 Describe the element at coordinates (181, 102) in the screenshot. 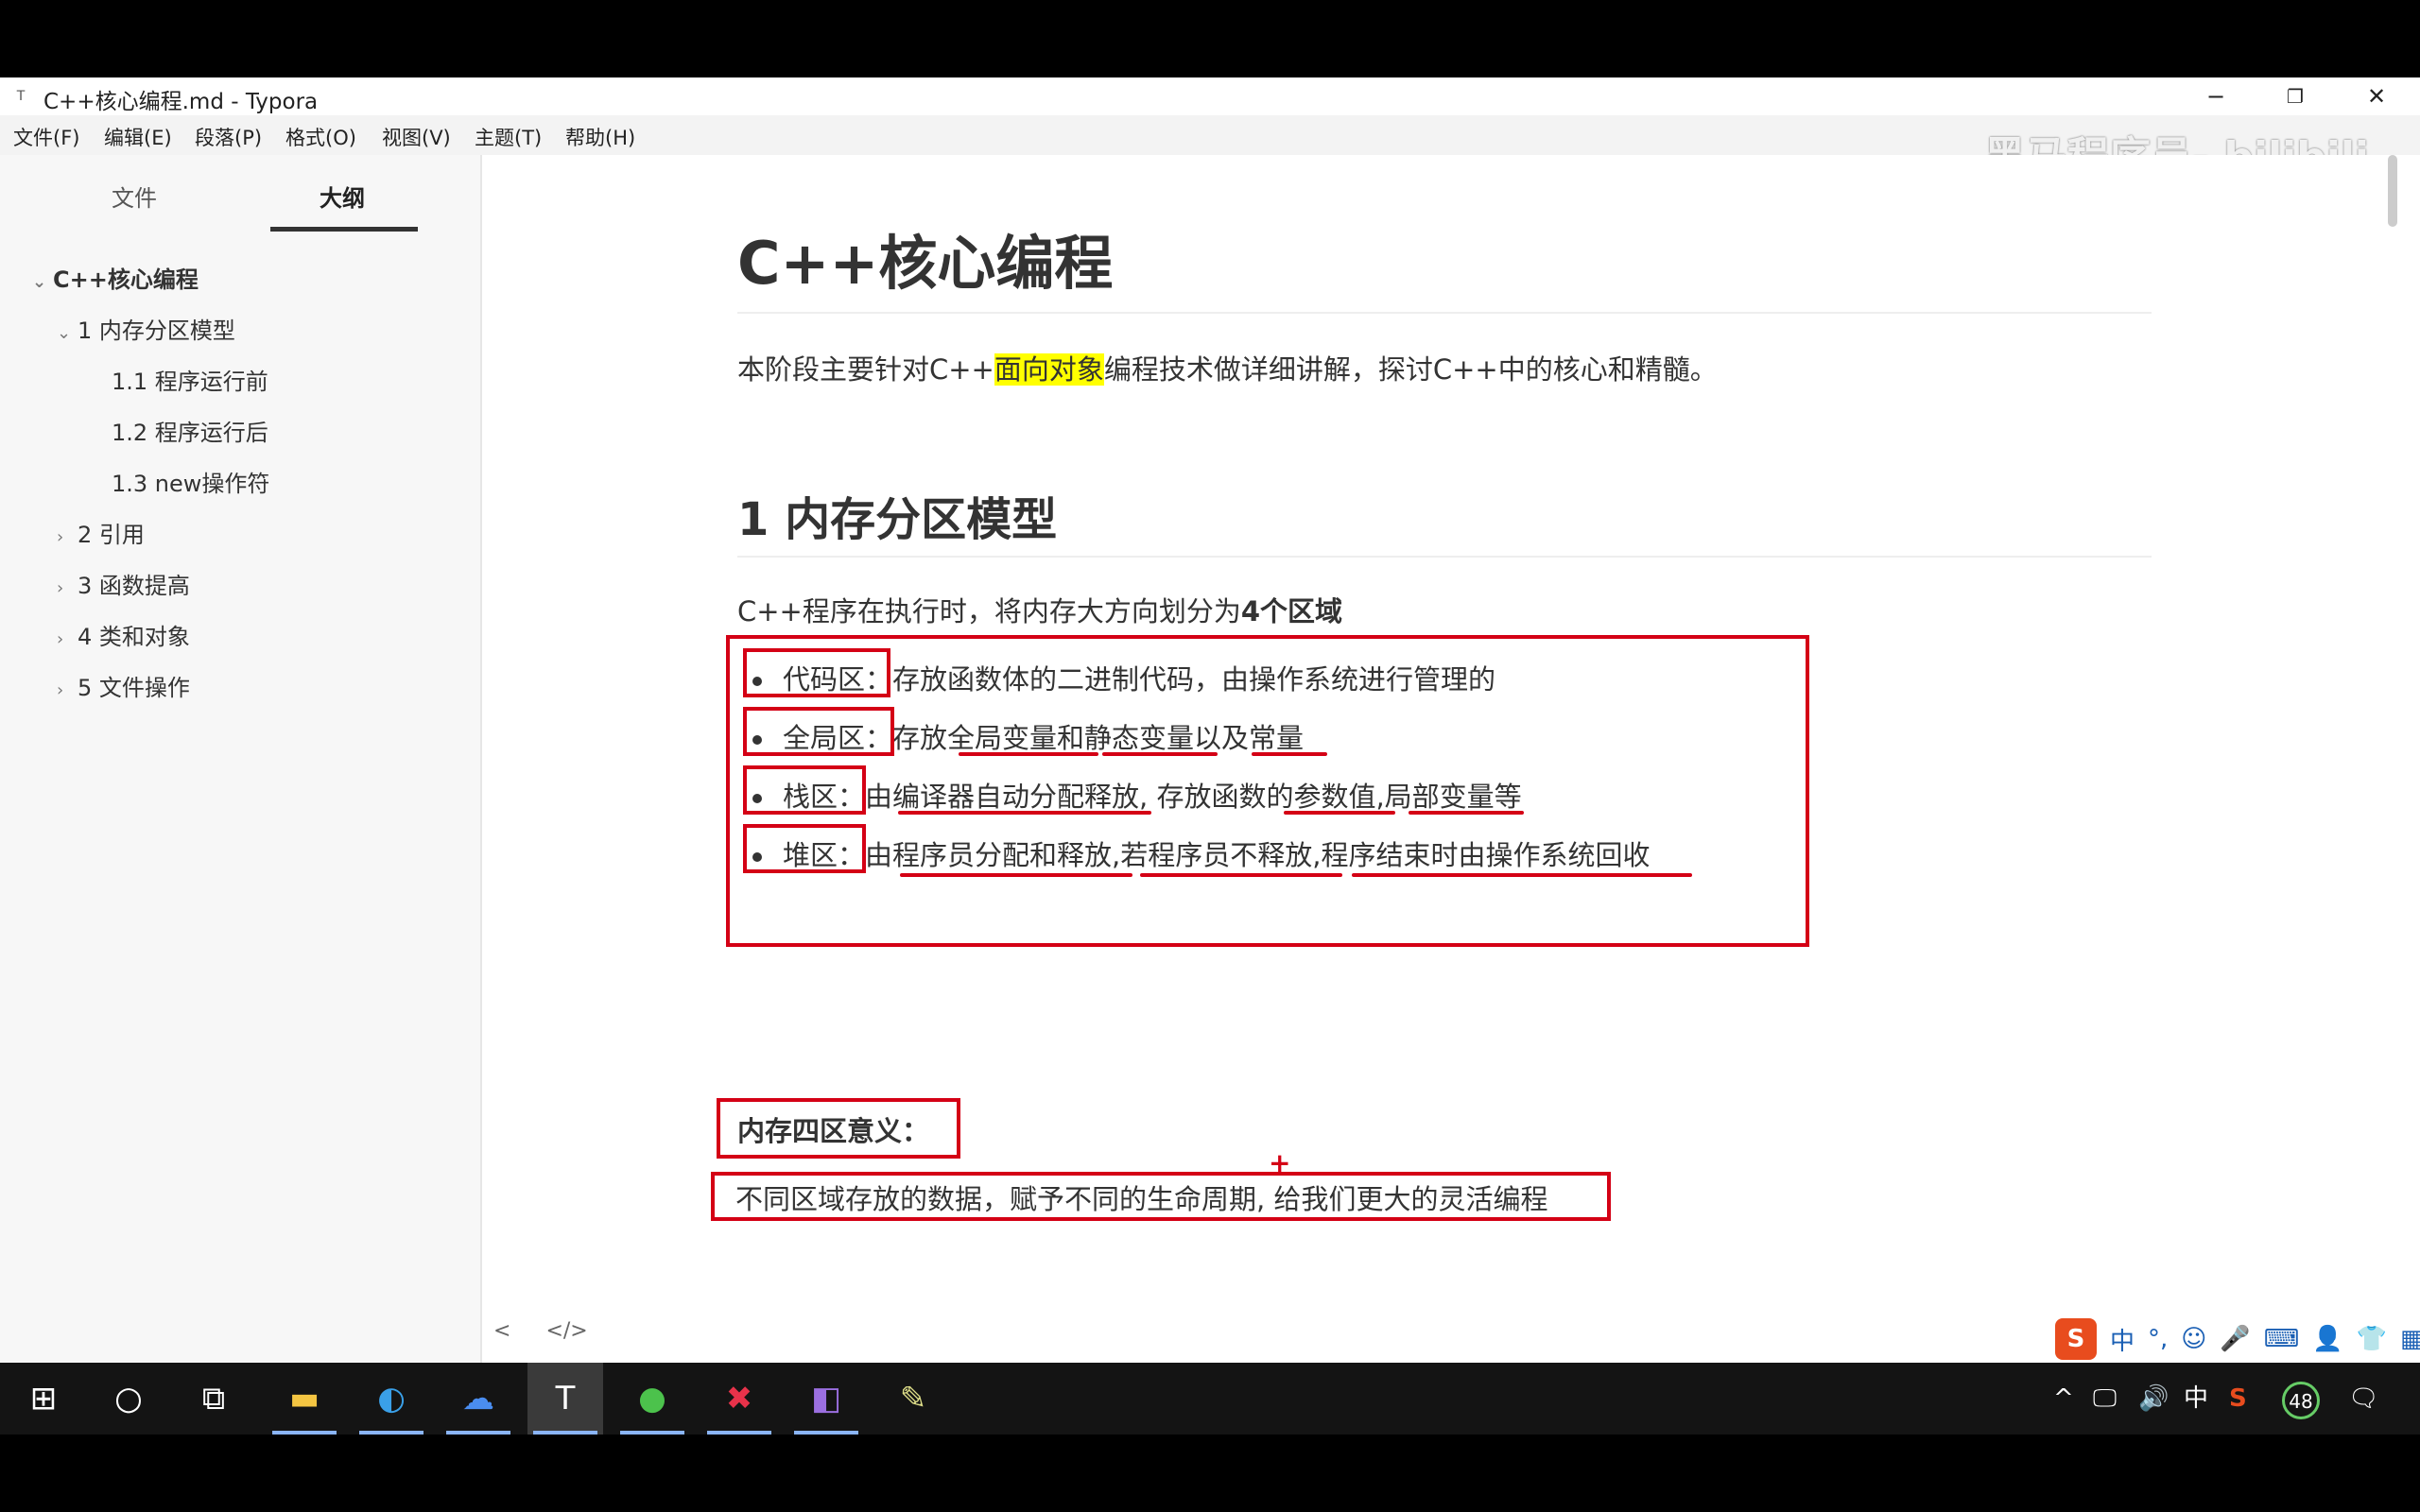

I see `window-title: C++核心编程.md - Typora` at that location.